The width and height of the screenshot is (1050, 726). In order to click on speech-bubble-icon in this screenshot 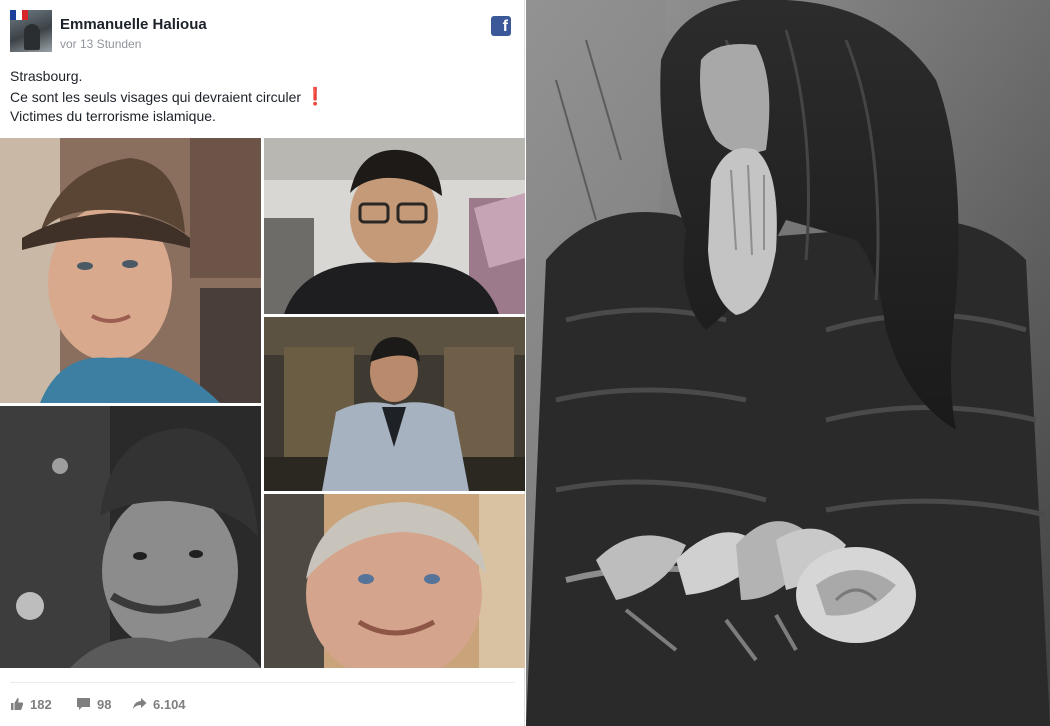, I will do `click(83, 704)`.